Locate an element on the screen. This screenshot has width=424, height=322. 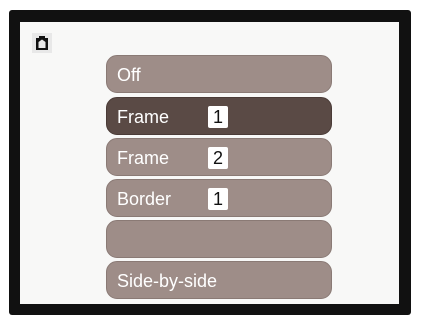
menu-item-border-1-label: Border is located at coordinates (144, 199).